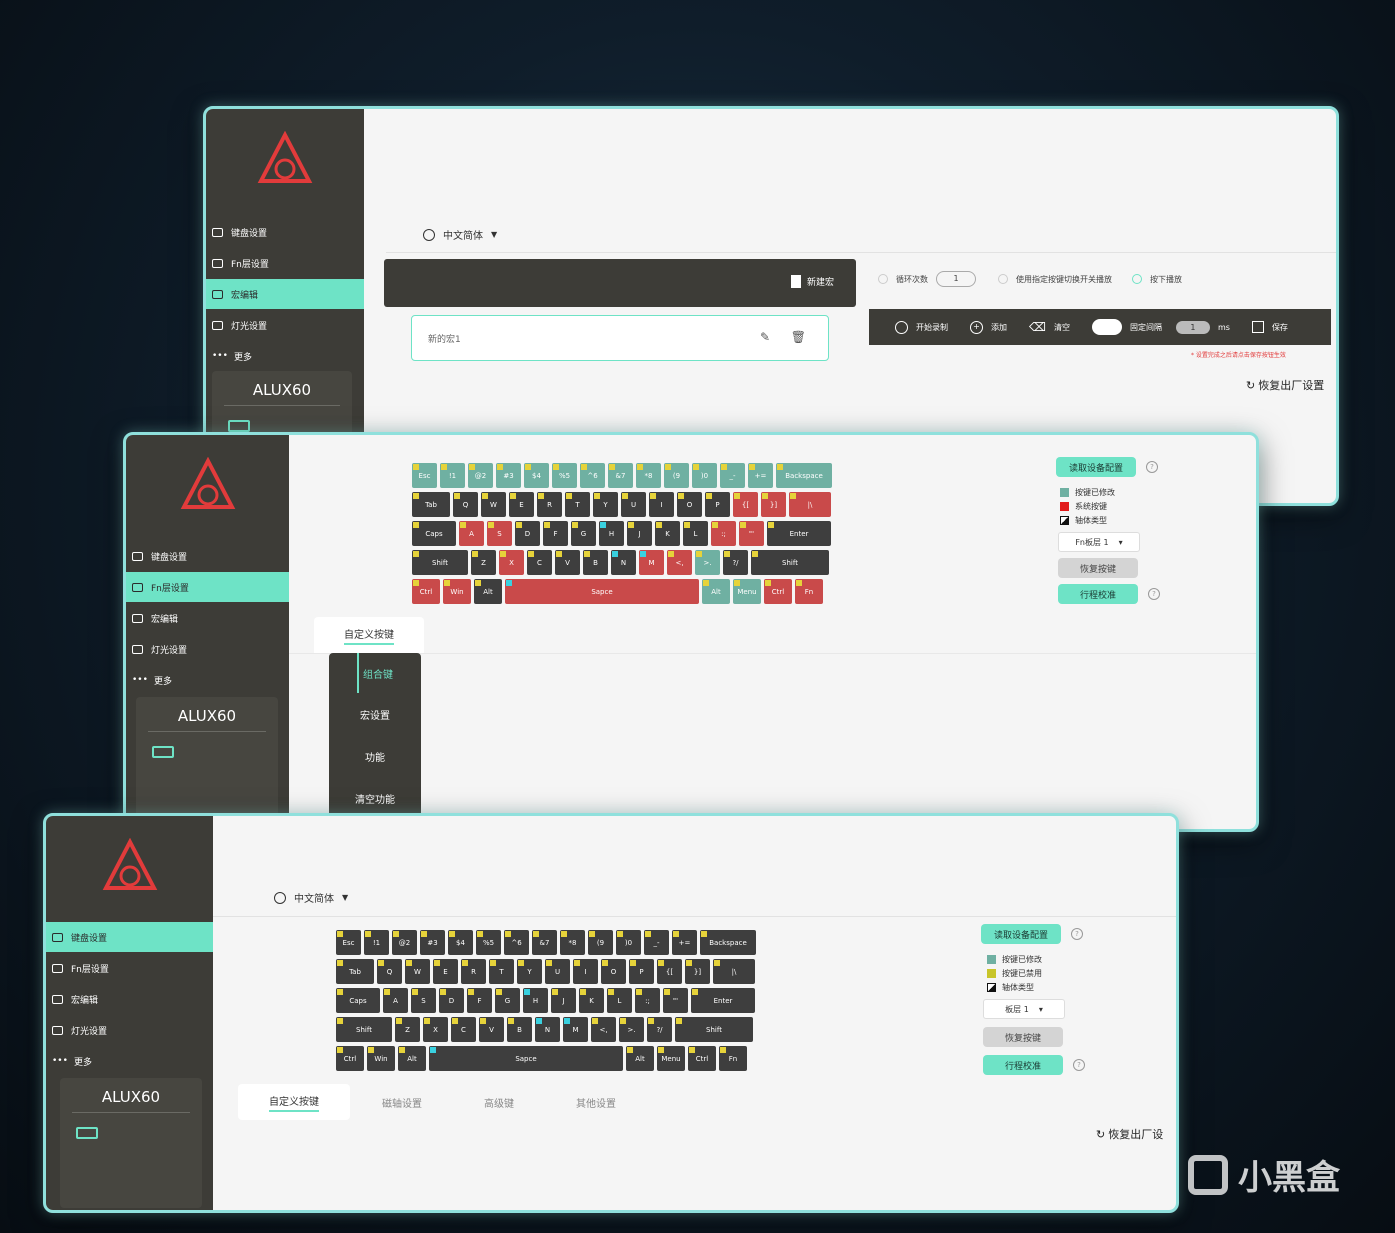  What do you see at coordinates (555, 533) in the screenshot?
I see `key: F` at bounding box center [555, 533].